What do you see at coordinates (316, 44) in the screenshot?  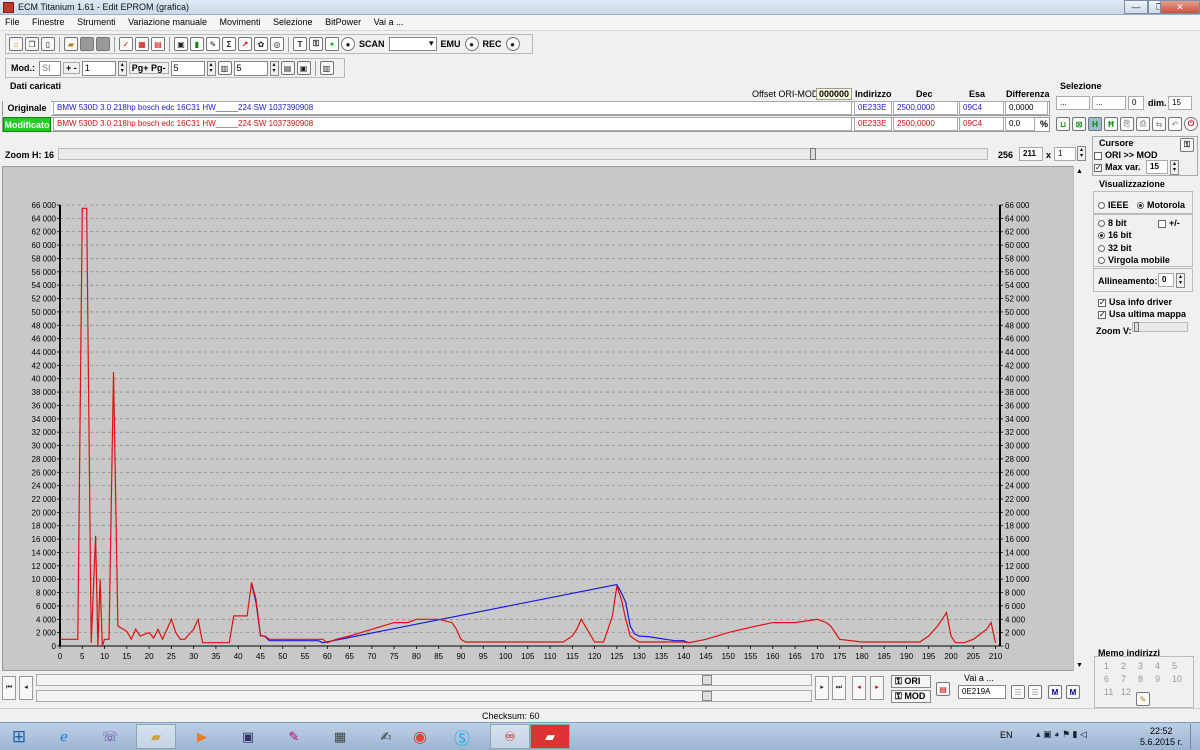 I see `lock-icon: ⚿` at bounding box center [316, 44].